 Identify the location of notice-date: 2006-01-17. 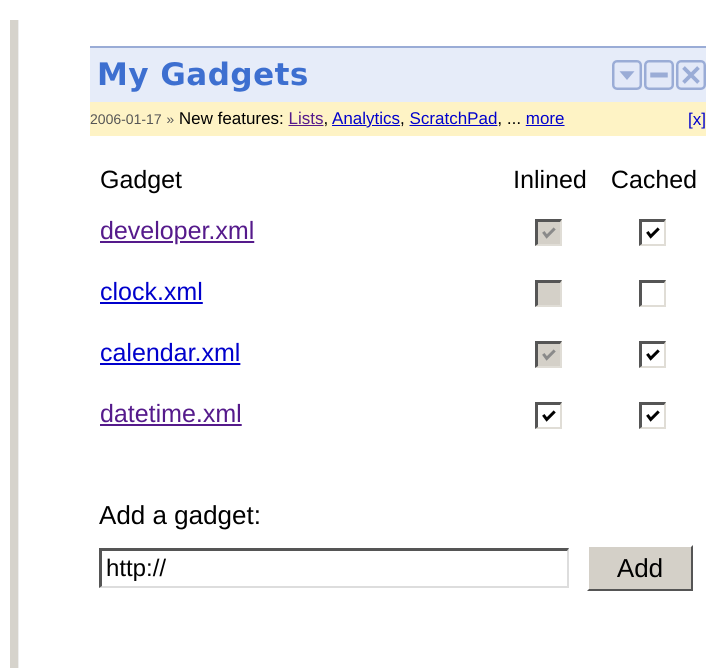
(126, 119).